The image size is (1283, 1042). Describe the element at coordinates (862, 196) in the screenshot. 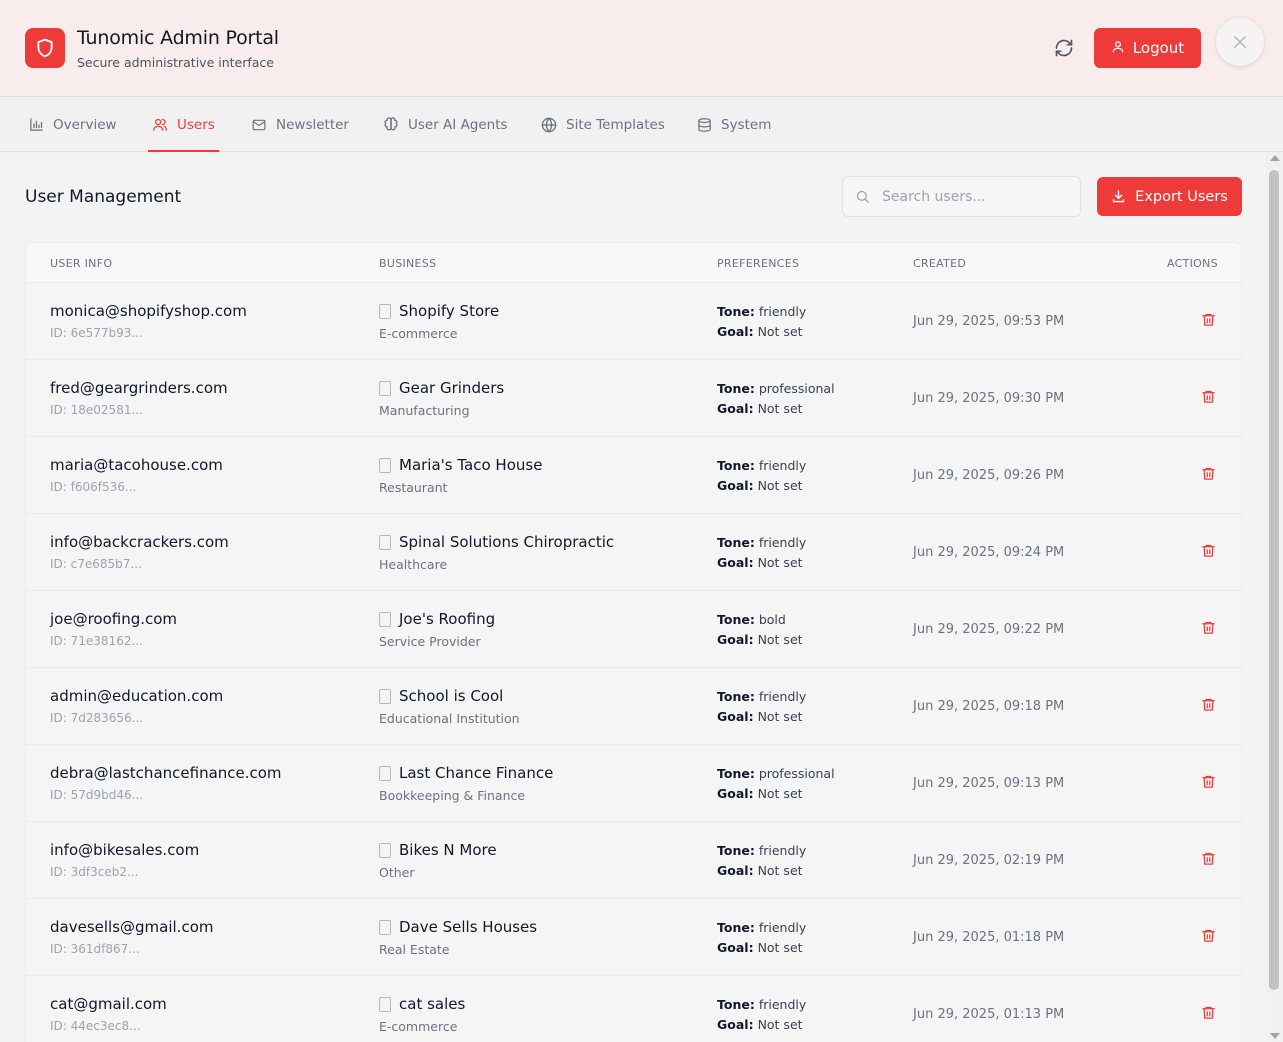

I see `search-icon` at that location.